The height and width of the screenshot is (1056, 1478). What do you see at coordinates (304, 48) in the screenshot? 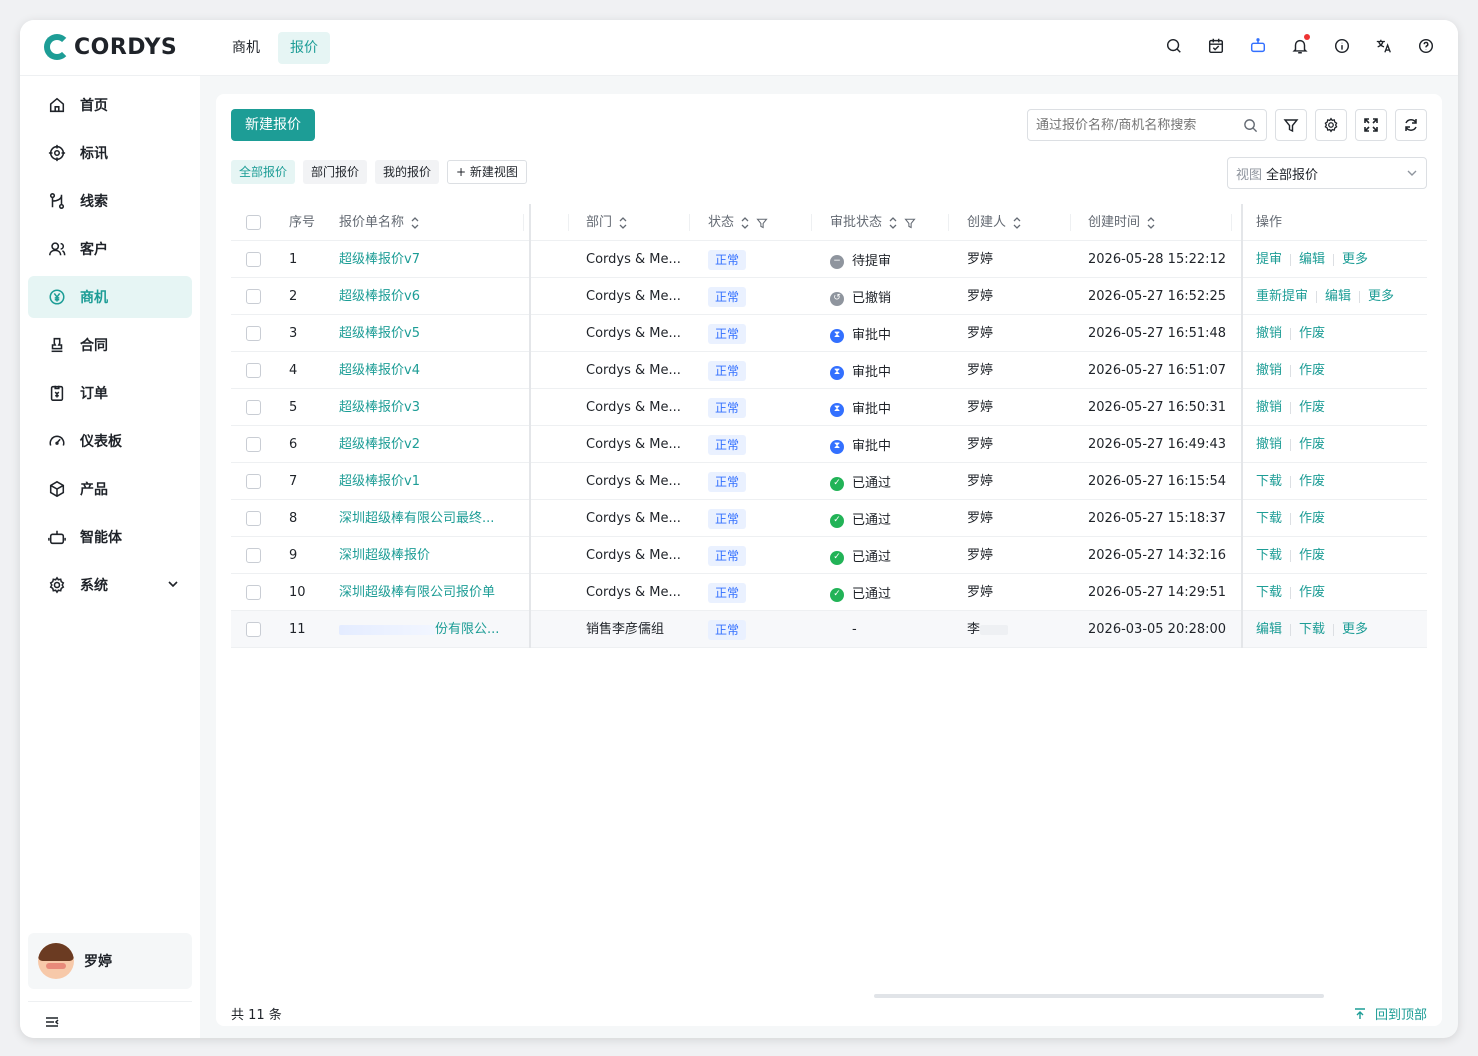
I see `top-nav-quote: 报价` at bounding box center [304, 48].